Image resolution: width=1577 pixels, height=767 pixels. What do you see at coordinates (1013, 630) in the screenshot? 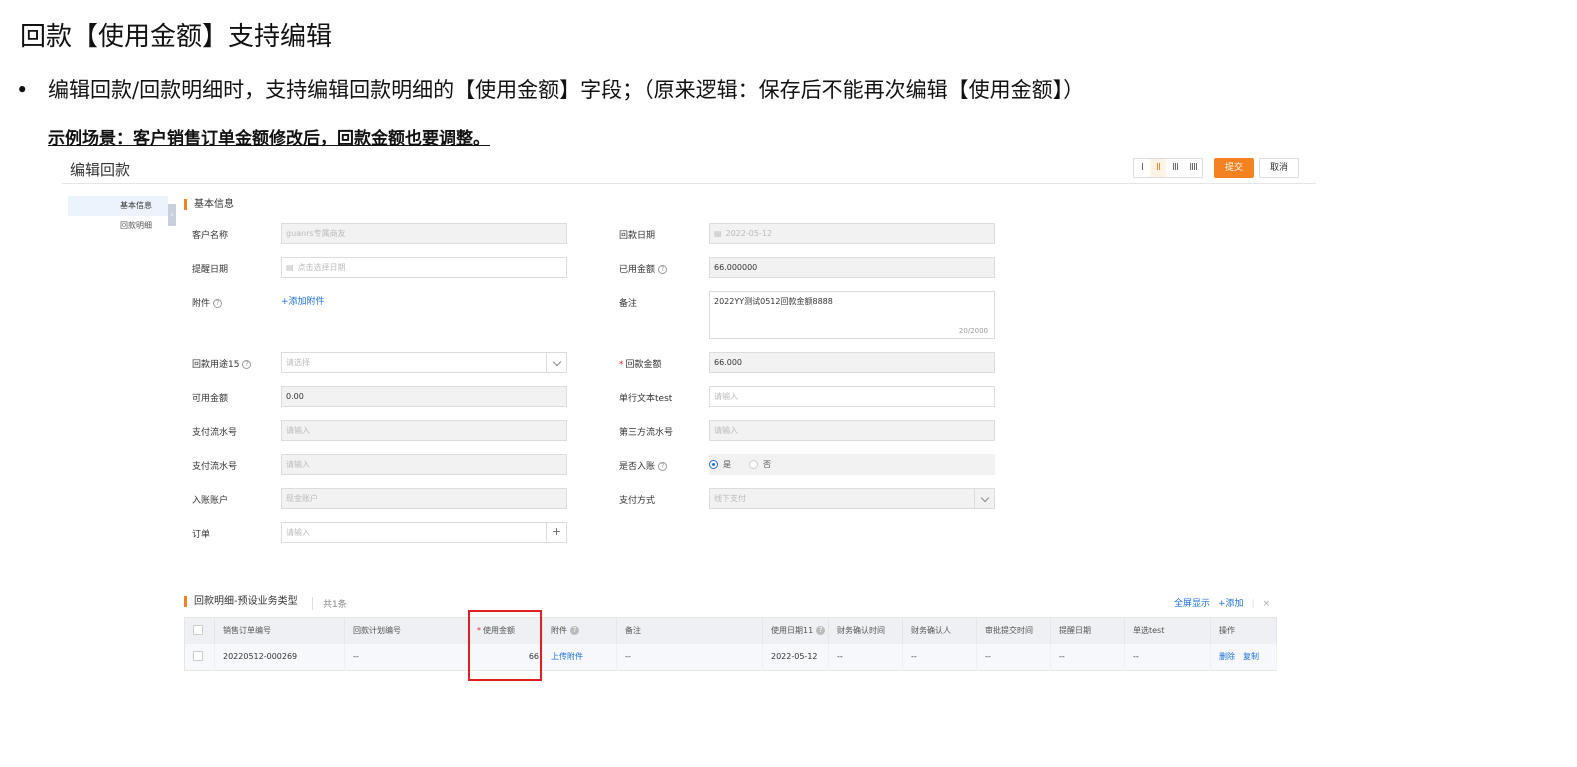
I see `col-submit-time: 审批提交时间` at bounding box center [1013, 630].